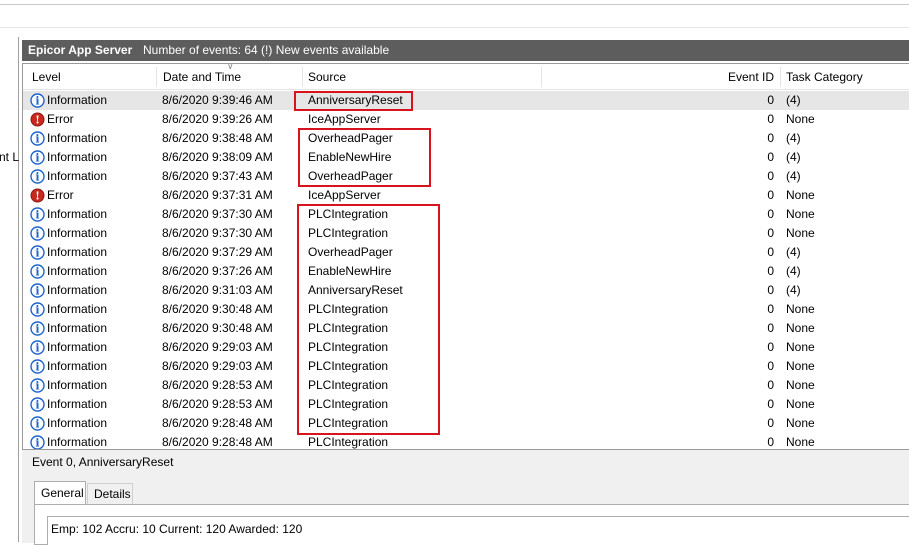 The height and width of the screenshot is (545, 909). What do you see at coordinates (60, 492) in the screenshot?
I see `tab-general: General` at bounding box center [60, 492].